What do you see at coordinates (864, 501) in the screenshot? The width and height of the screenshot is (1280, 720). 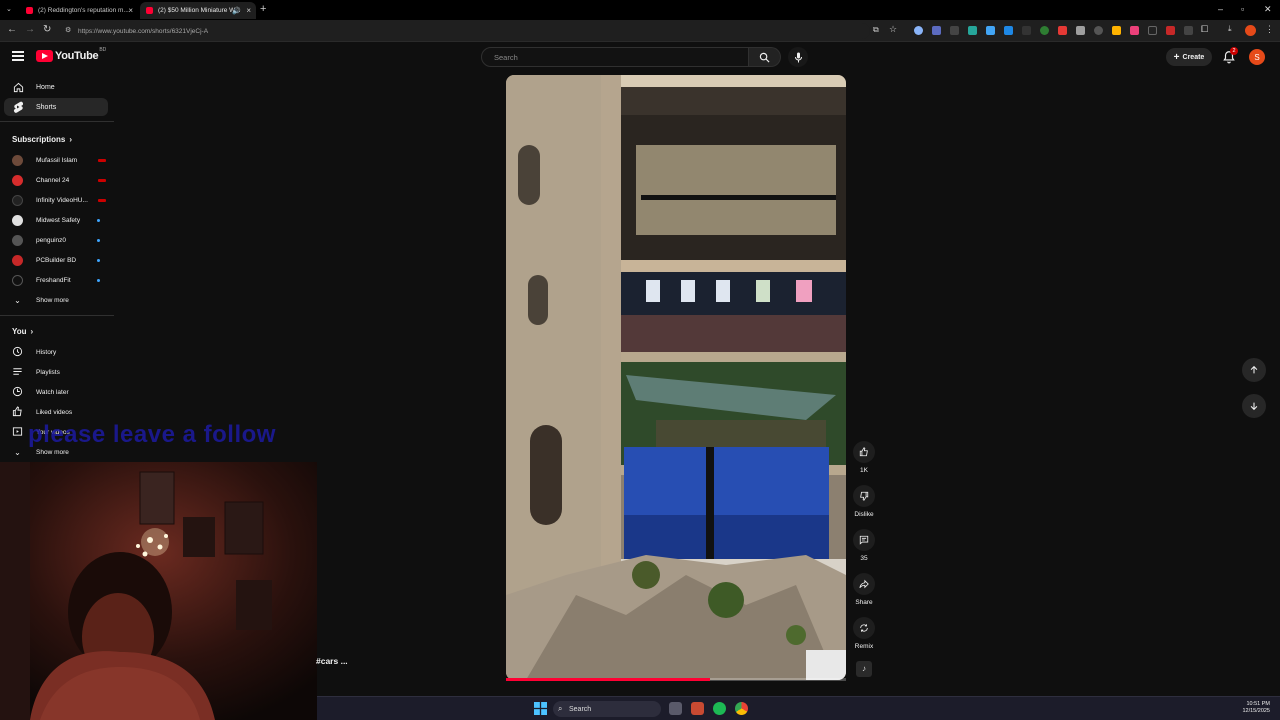 I see `dislike-button: Dislike` at bounding box center [864, 501].